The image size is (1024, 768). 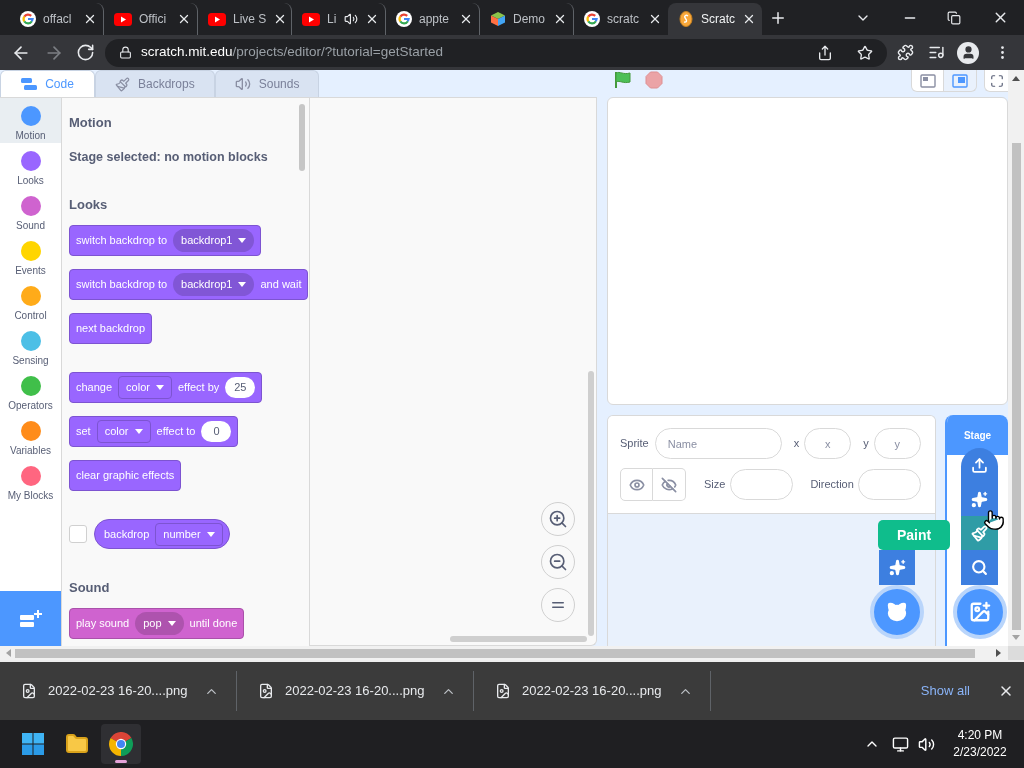 I want to click on clock-time: 4:20 PM, so click(x=980, y=735).